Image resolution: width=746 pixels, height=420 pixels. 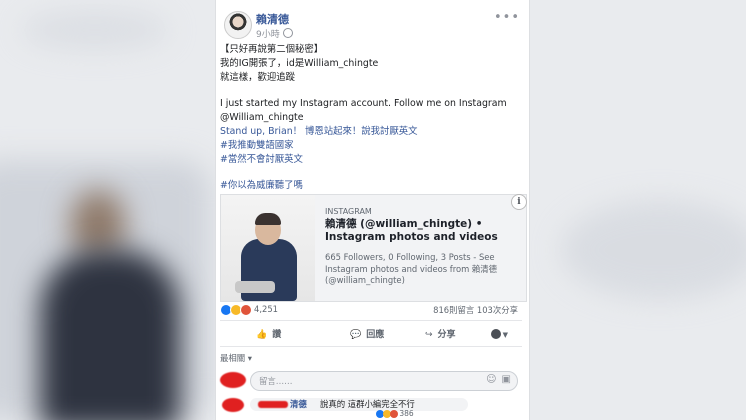 I want to click on preview-image, so click(x=268, y=248).